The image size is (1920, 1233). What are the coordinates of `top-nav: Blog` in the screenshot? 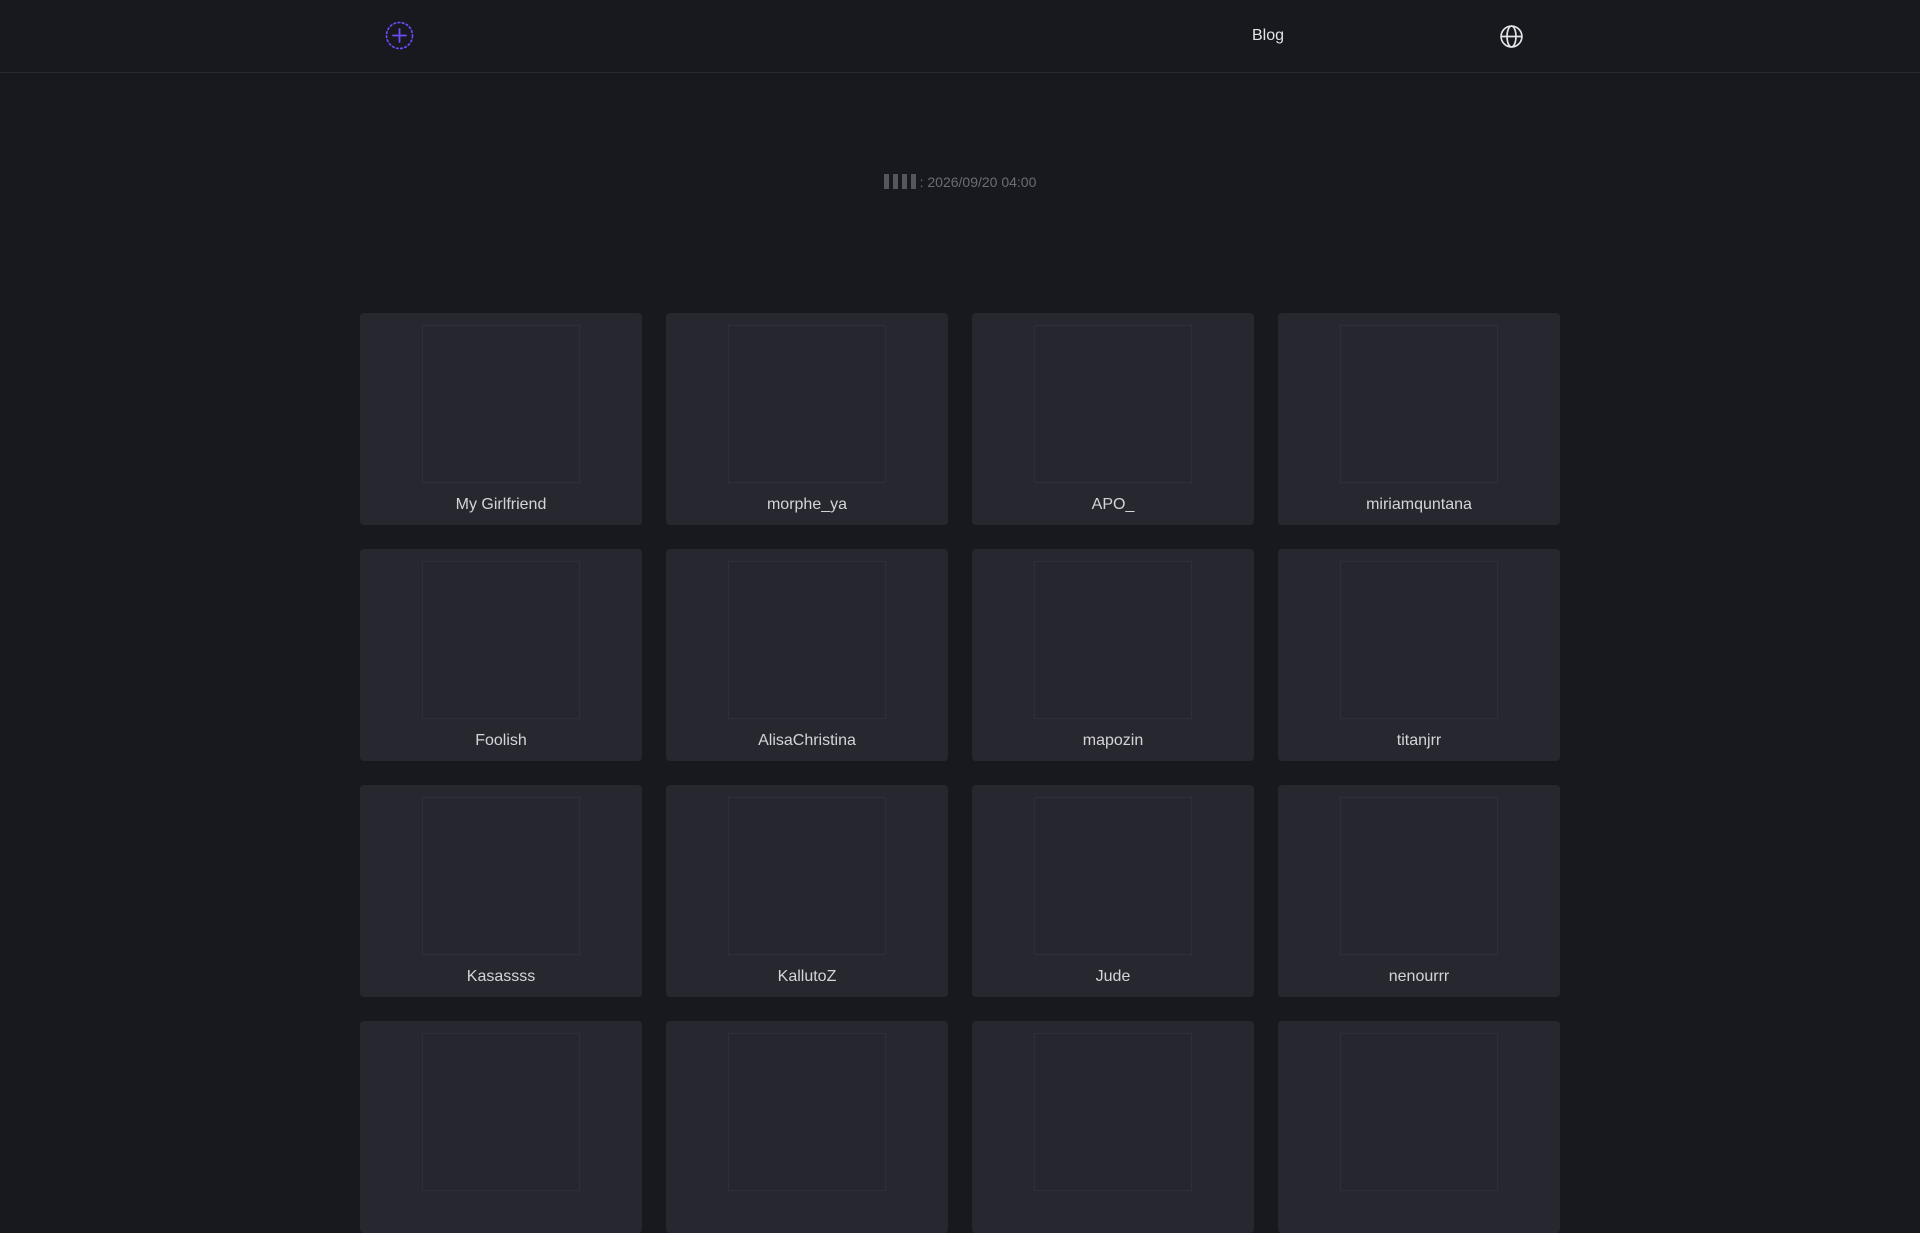 It's located at (960, 36).